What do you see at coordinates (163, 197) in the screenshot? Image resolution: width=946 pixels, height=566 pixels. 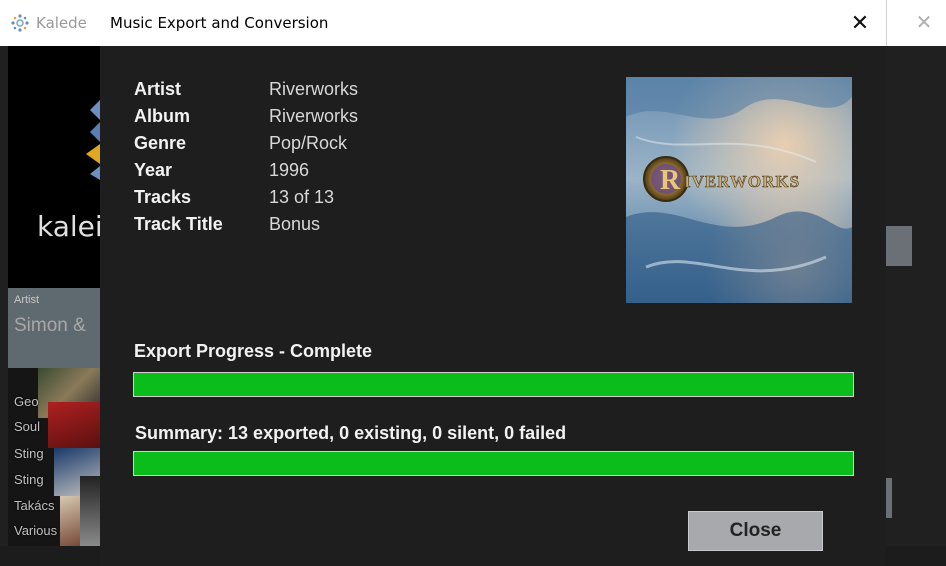 I see `info-label: Tracks` at bounding box center [163, 197].